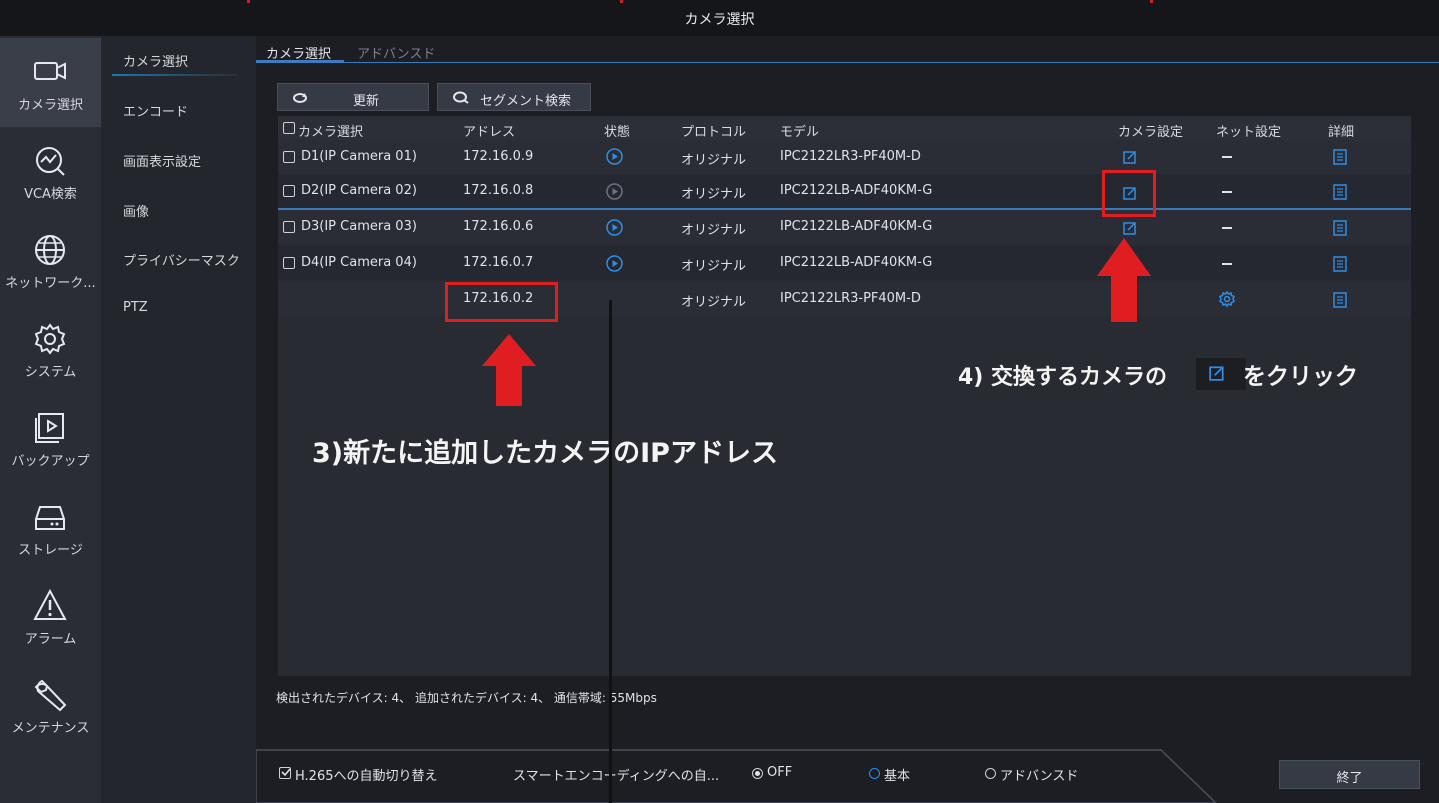  I want to click on submenu-item-camera: カメラ選択, so click(155, 60).